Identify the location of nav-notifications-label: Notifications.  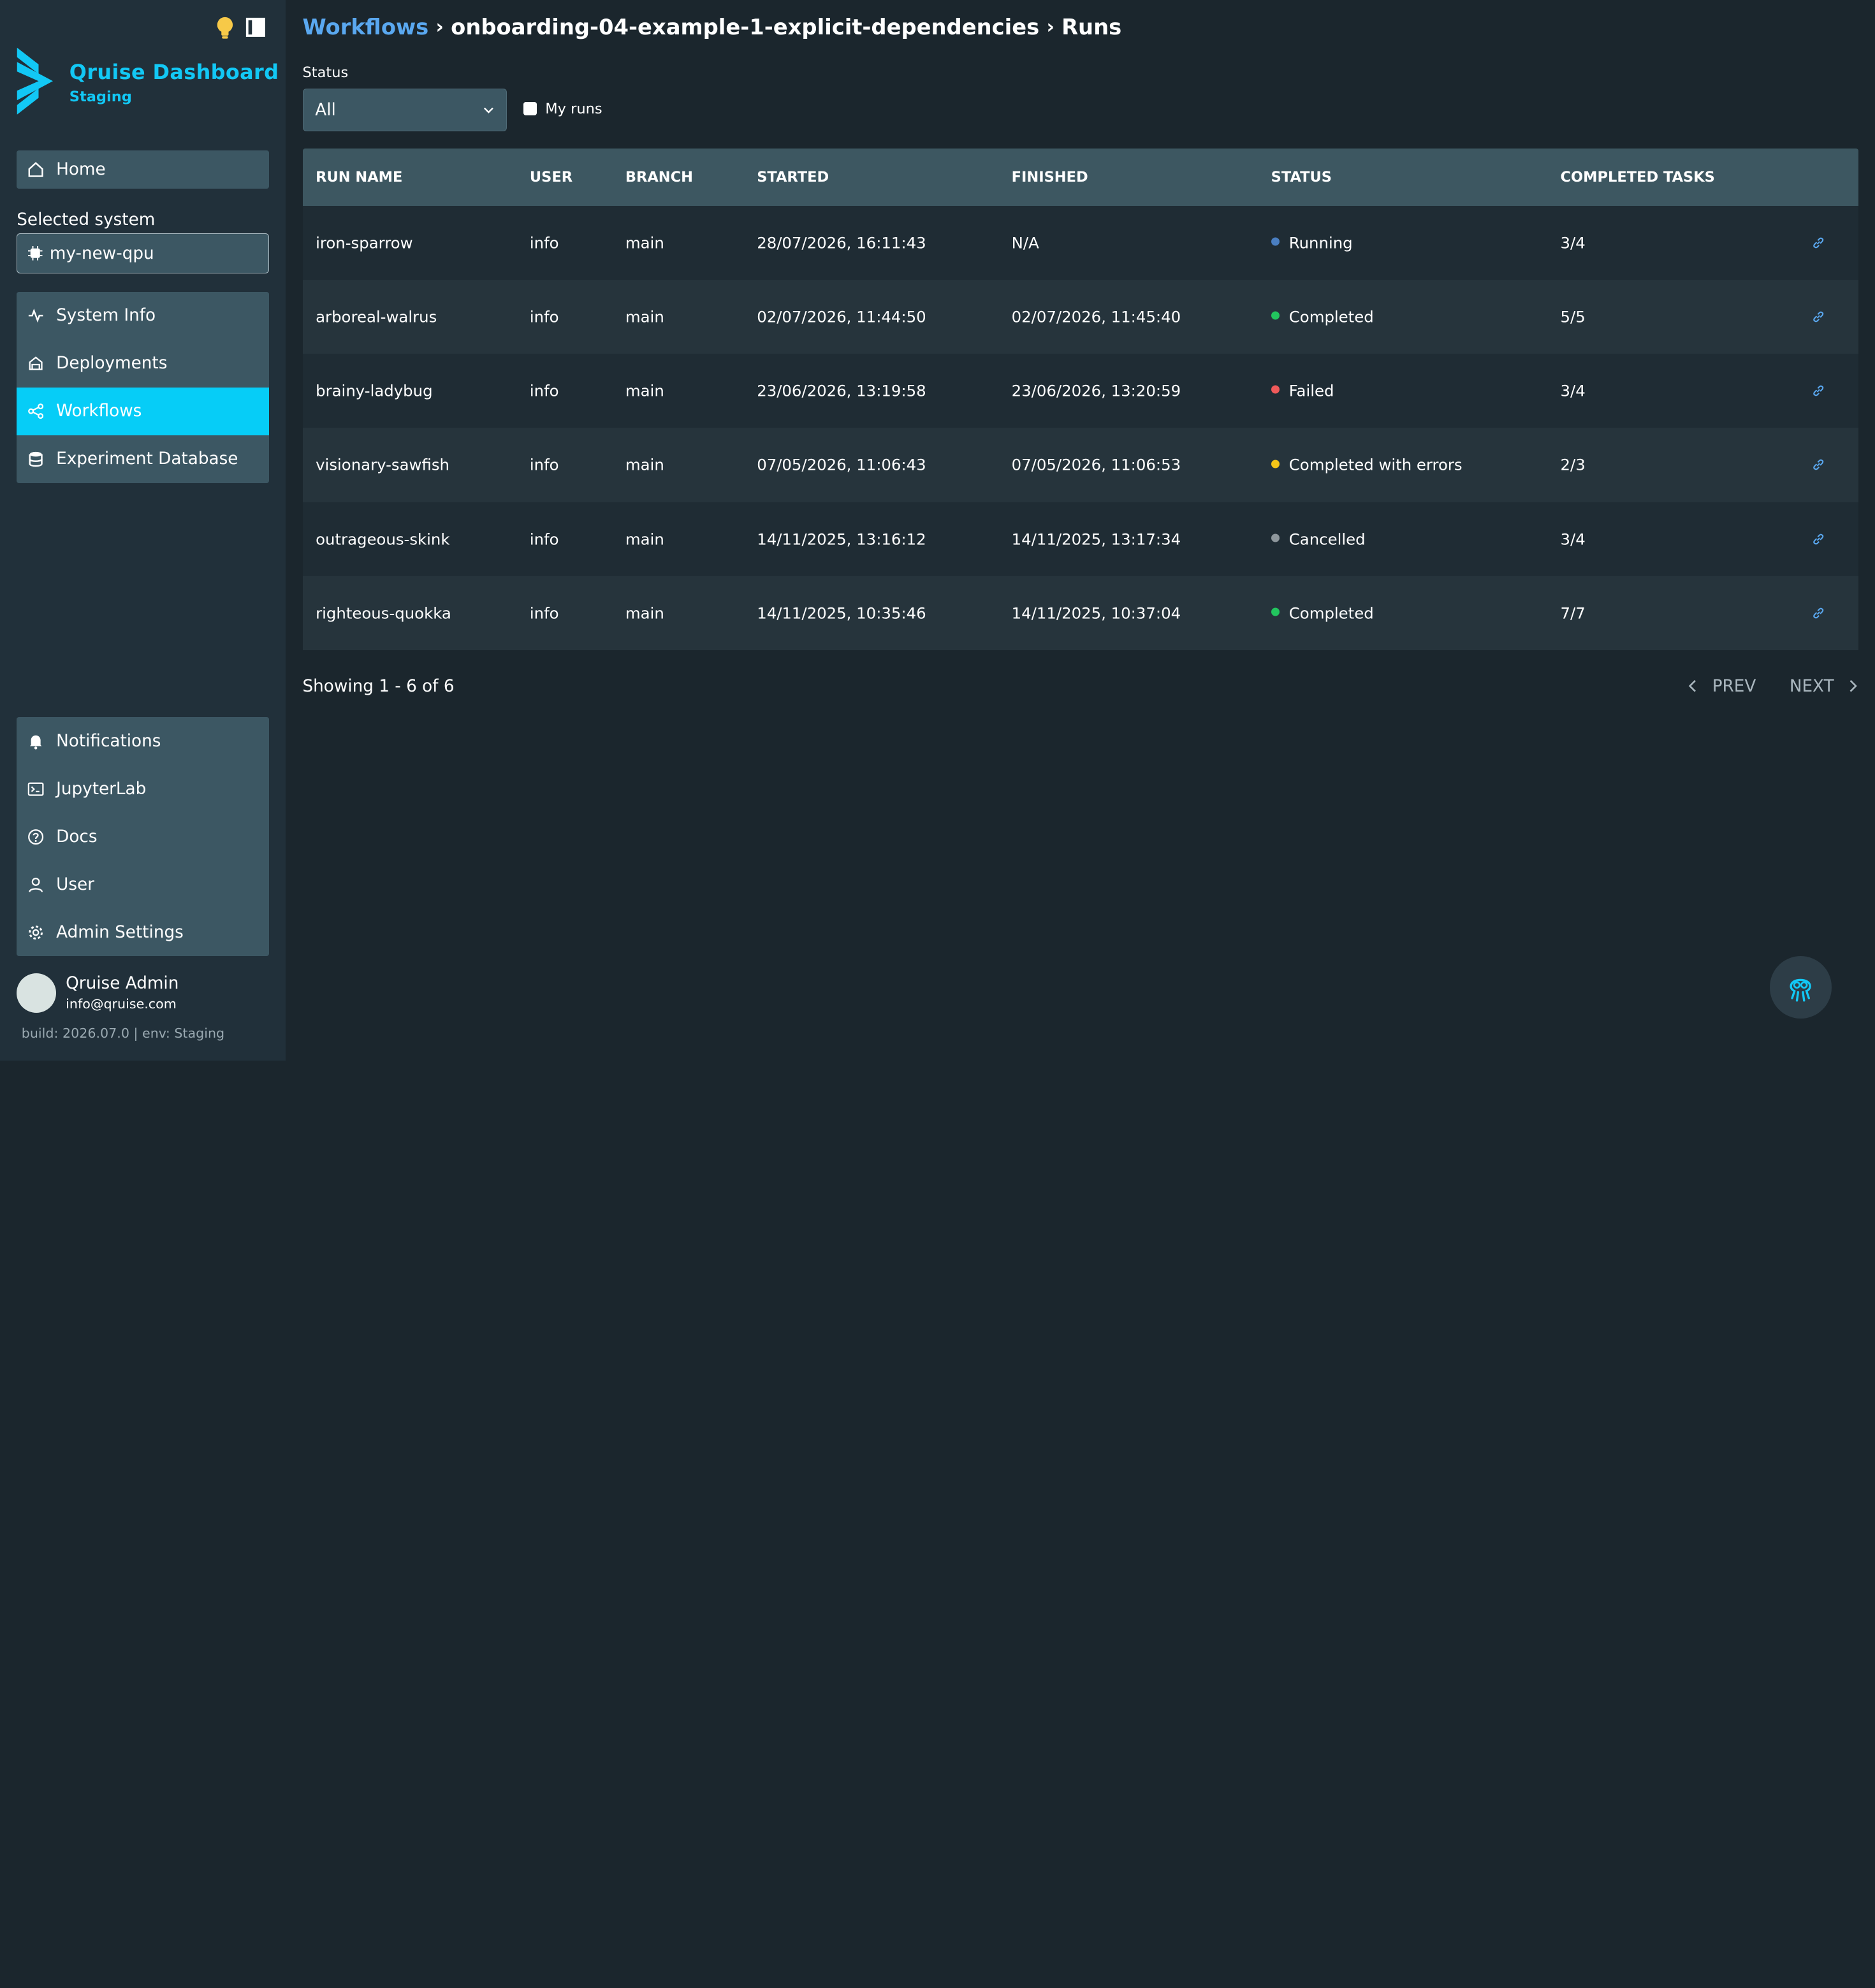
(108, 741).